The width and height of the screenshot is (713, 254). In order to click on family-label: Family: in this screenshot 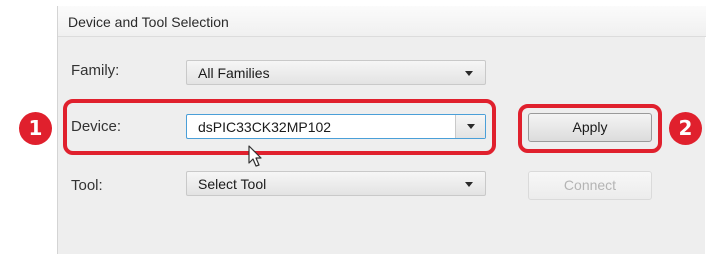, I will do `click(95, 70)`.